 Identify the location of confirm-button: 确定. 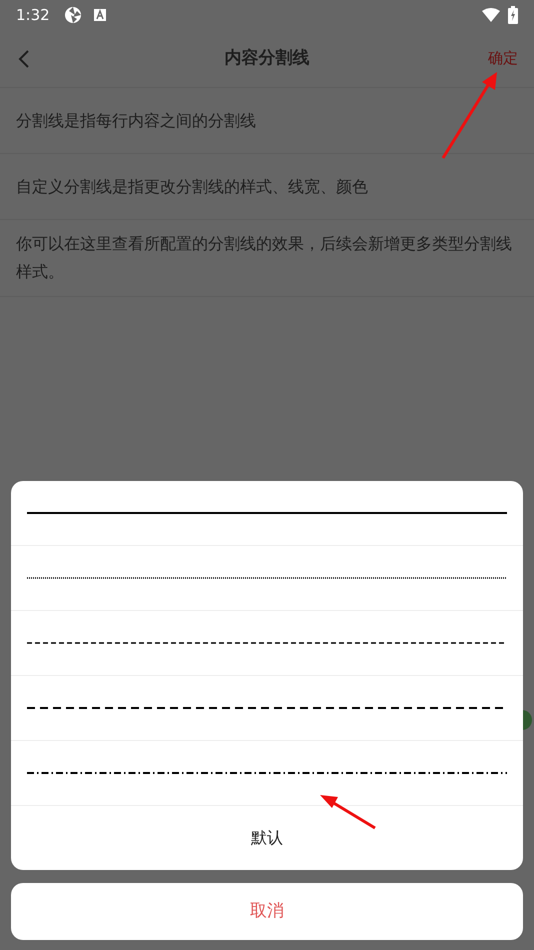
(503, 58).